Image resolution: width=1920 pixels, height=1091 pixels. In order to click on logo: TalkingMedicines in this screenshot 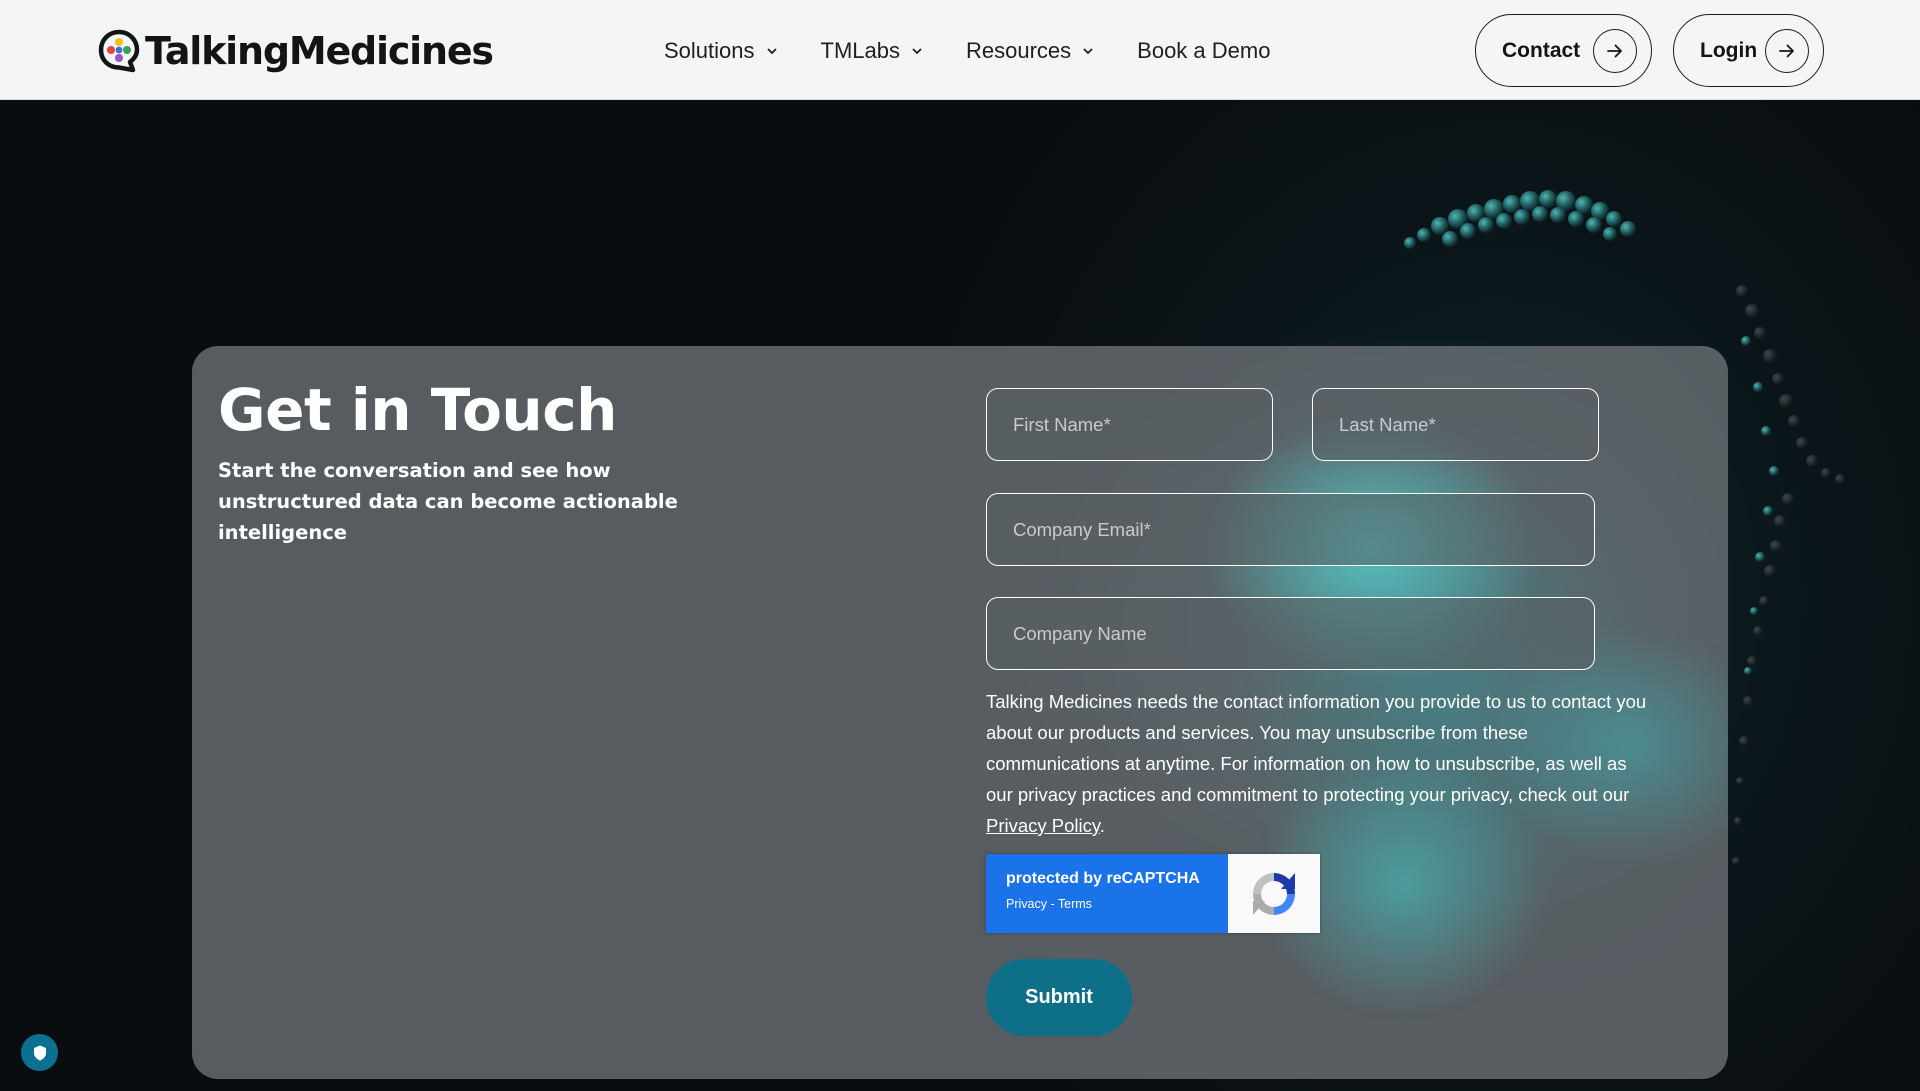, I will do `click(295, 51)`.